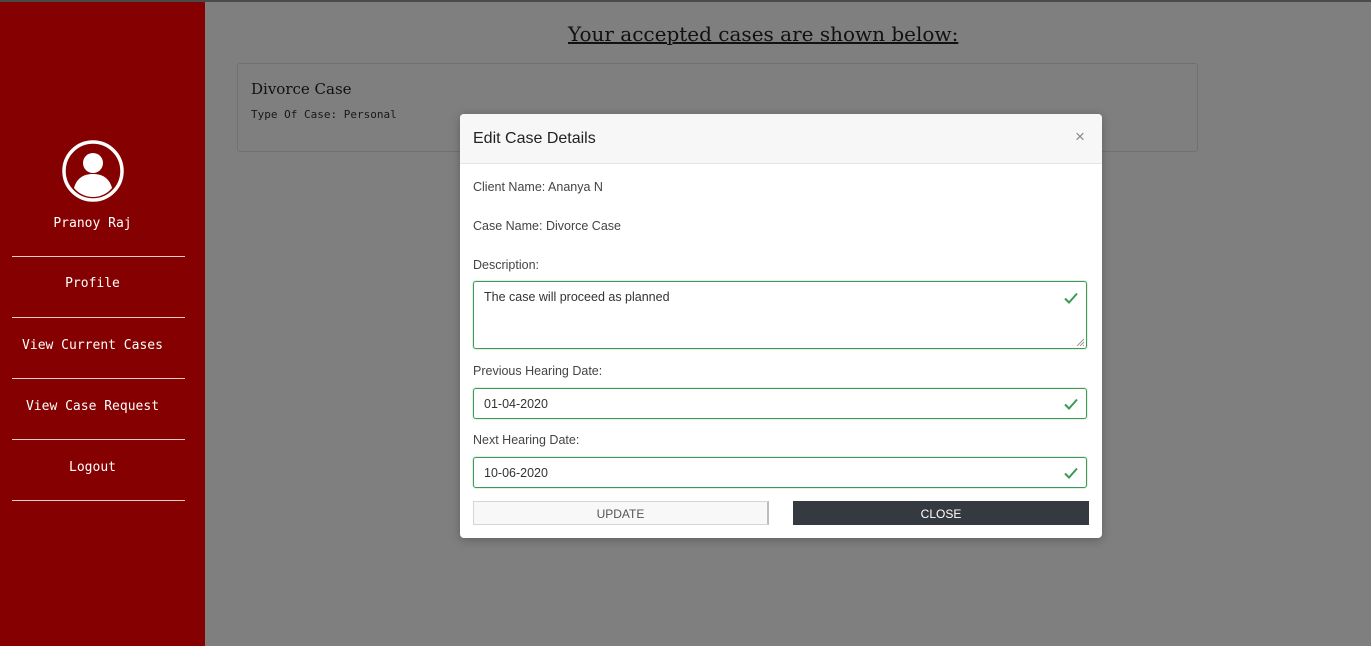 The image size is (1371, 646). What do you see at coordinates (516, 404) in the screenshot?
I see `previous-hearing-value: 01-04-2020` at bounding box center [516, 404].